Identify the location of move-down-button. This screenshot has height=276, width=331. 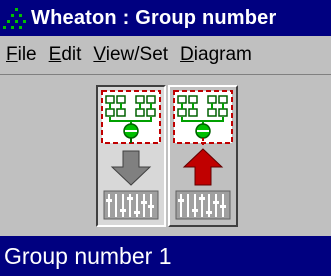
(131, 156).